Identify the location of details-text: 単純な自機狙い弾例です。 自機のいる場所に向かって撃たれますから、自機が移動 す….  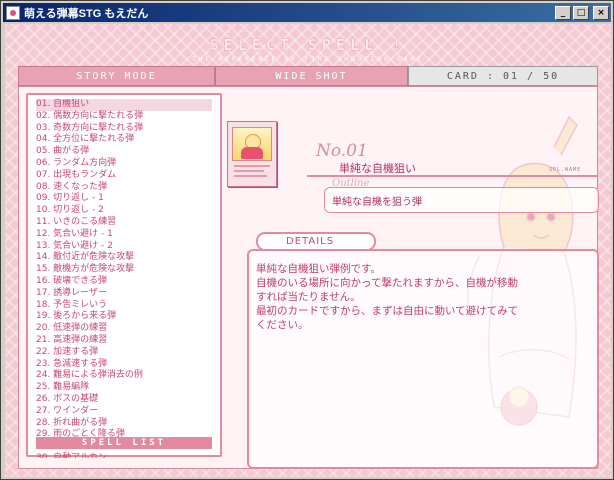
(387, 297).